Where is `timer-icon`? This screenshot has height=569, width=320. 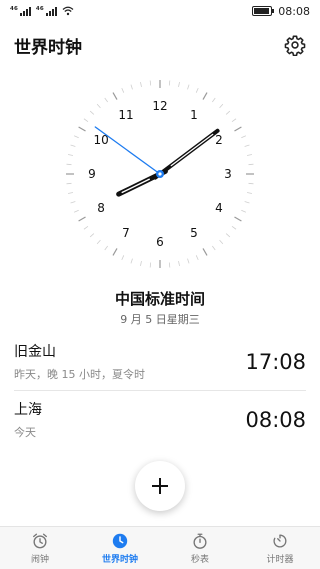 timer-icon is located at coordinates (280, 540).